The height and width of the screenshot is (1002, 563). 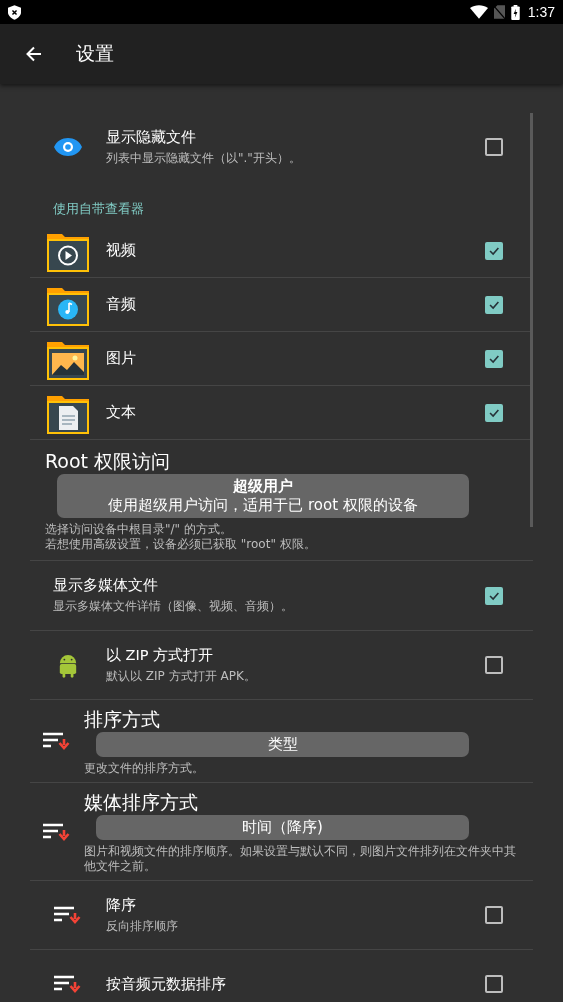 What do you see at coordinates (282, 827) in the screenshot?
I see `dropdown-button: 时间（降序)` at bounding box center [282, 827].